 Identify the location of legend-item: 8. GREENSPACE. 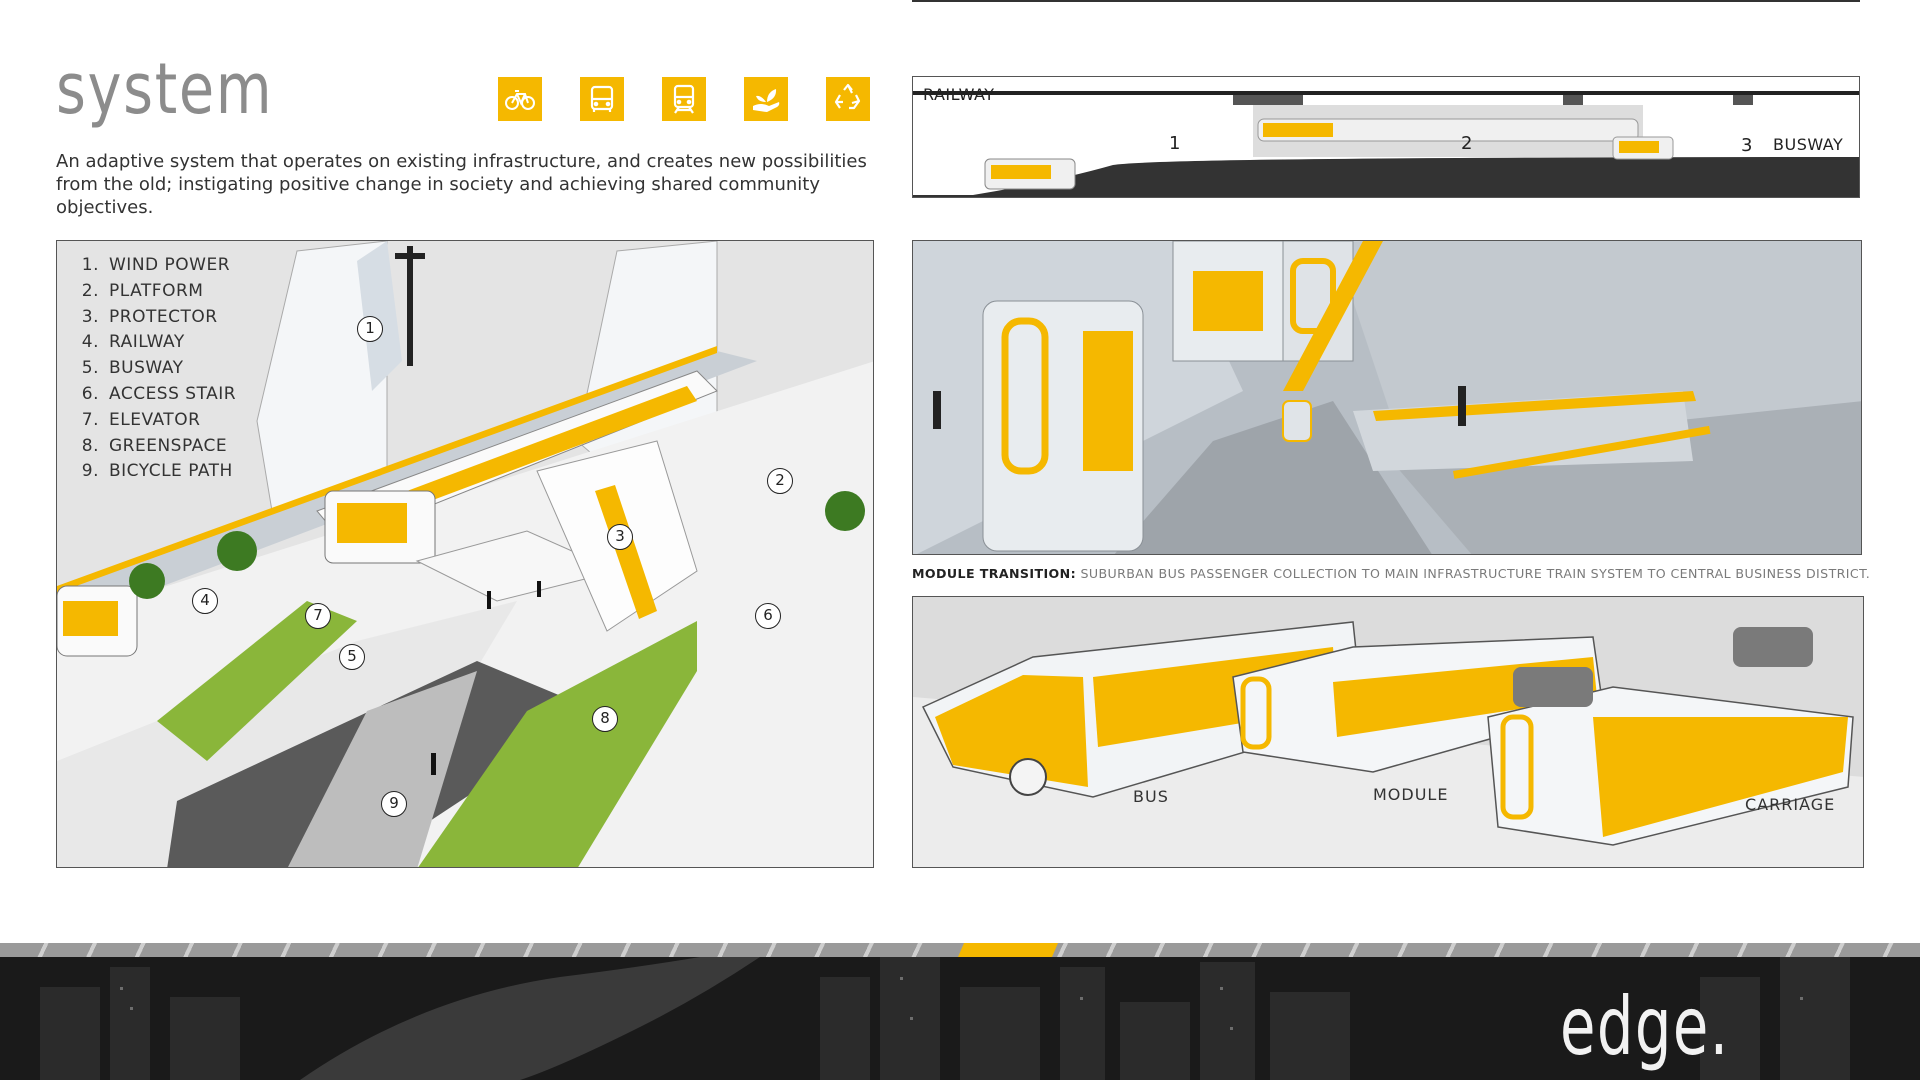
(154, 445).